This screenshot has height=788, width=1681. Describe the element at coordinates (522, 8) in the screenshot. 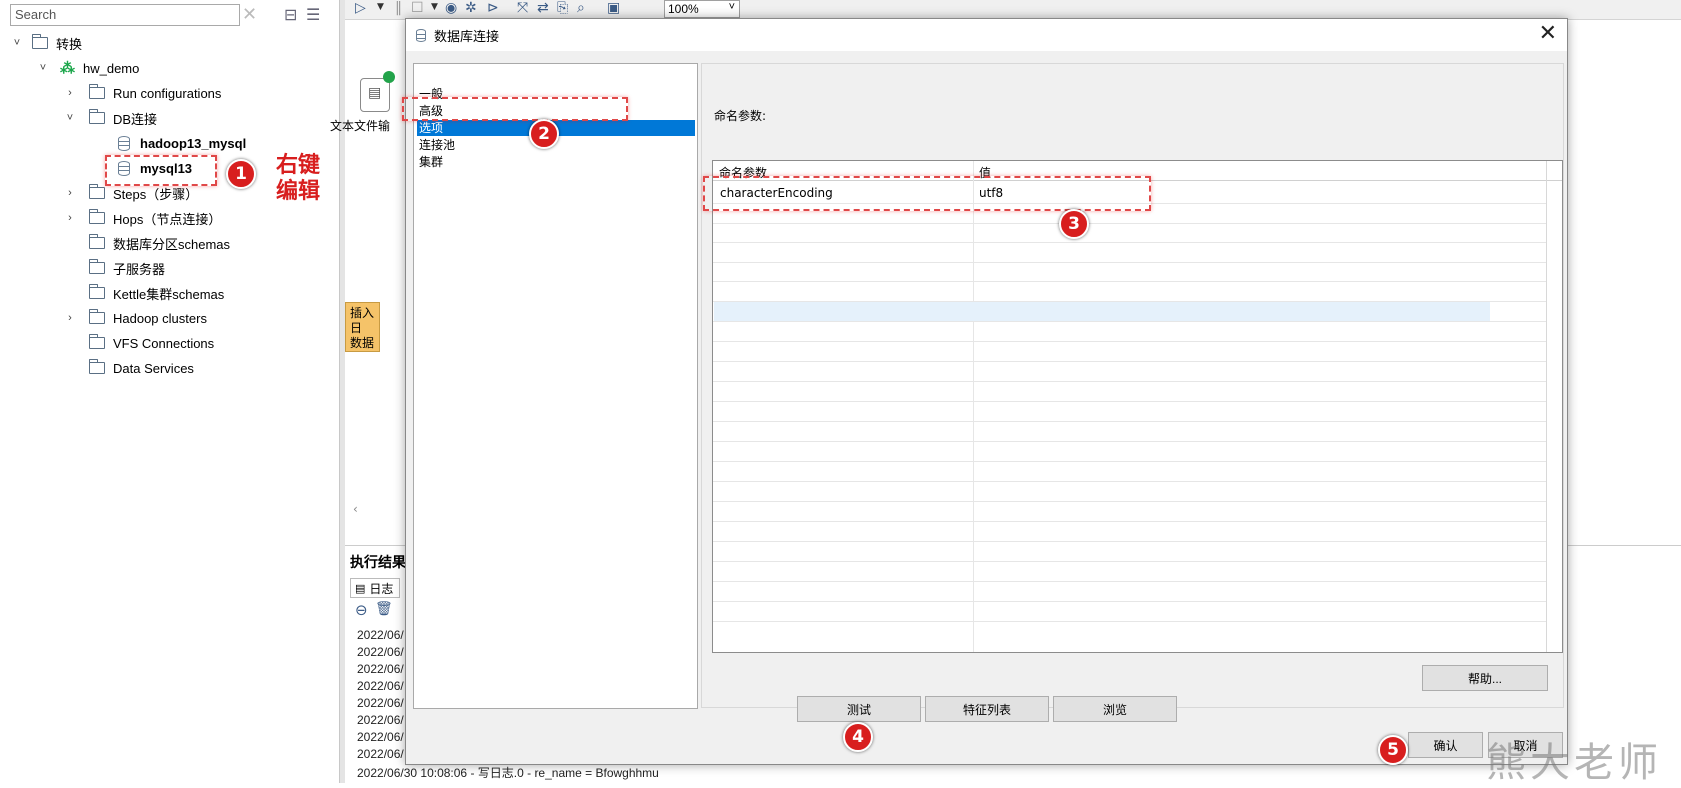

I see `verify-icon: ⤧` at that location.